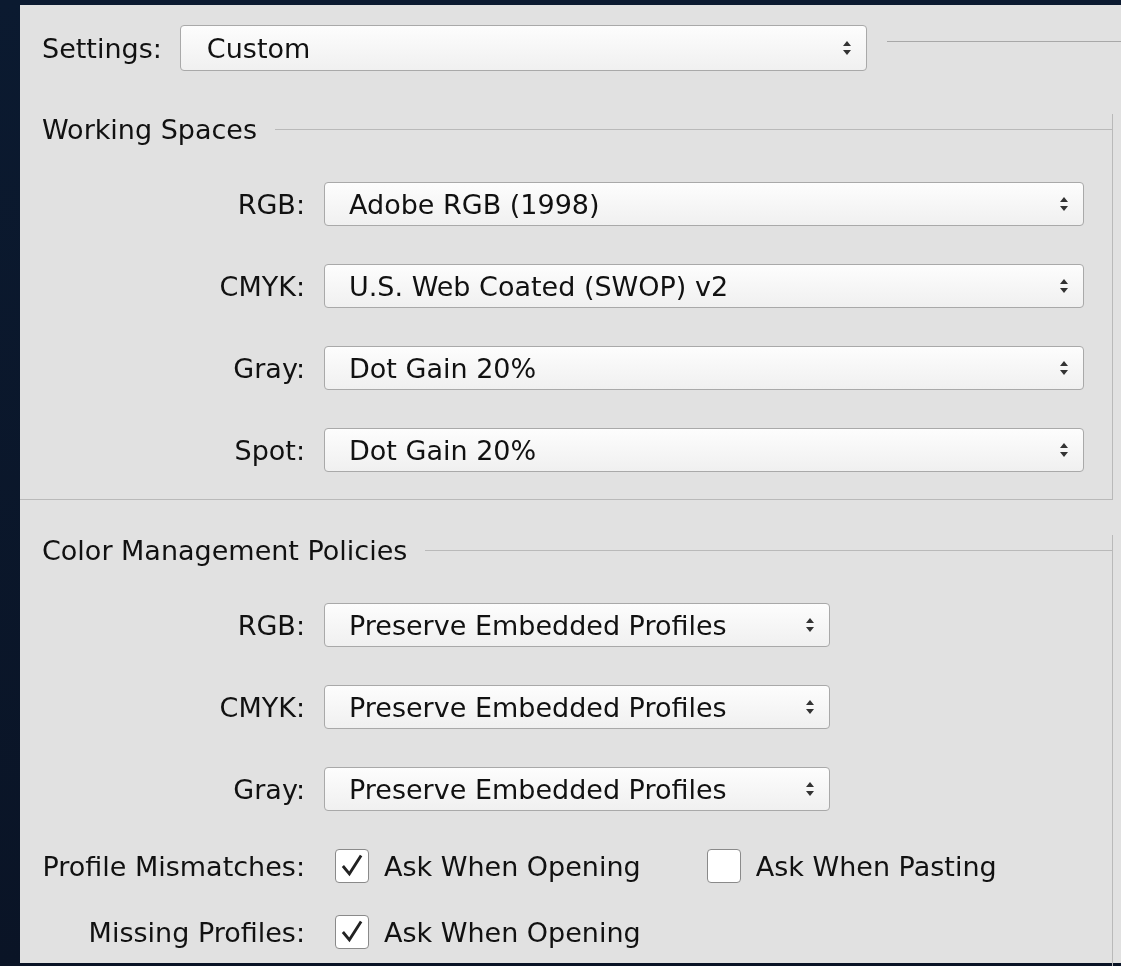 Image resolution: width=1121 pixels, height=966 pixels. I want to click on working-space-dropdown: U.S. Web Coated (SWOP) v2, so click(704, 286).